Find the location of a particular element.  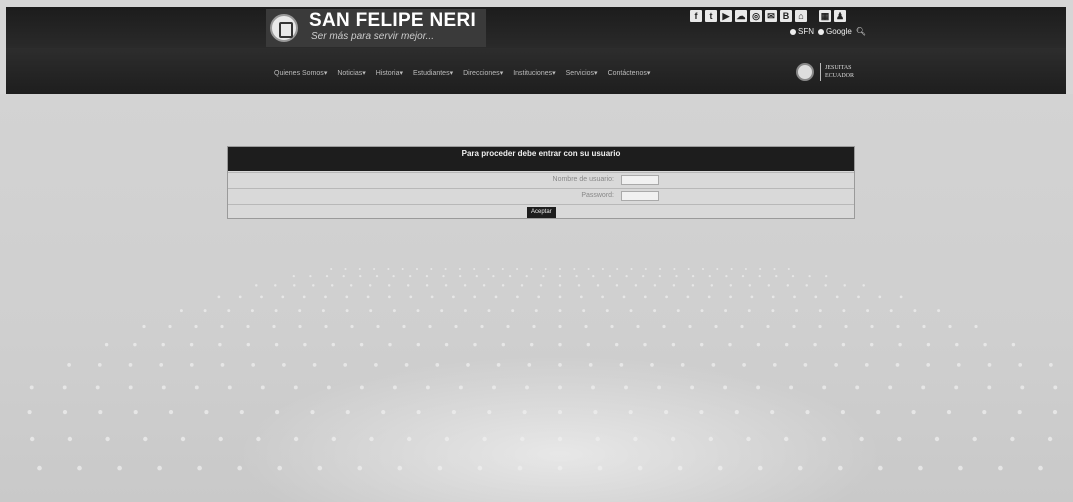

password-input is located at coordinates (640, 196).